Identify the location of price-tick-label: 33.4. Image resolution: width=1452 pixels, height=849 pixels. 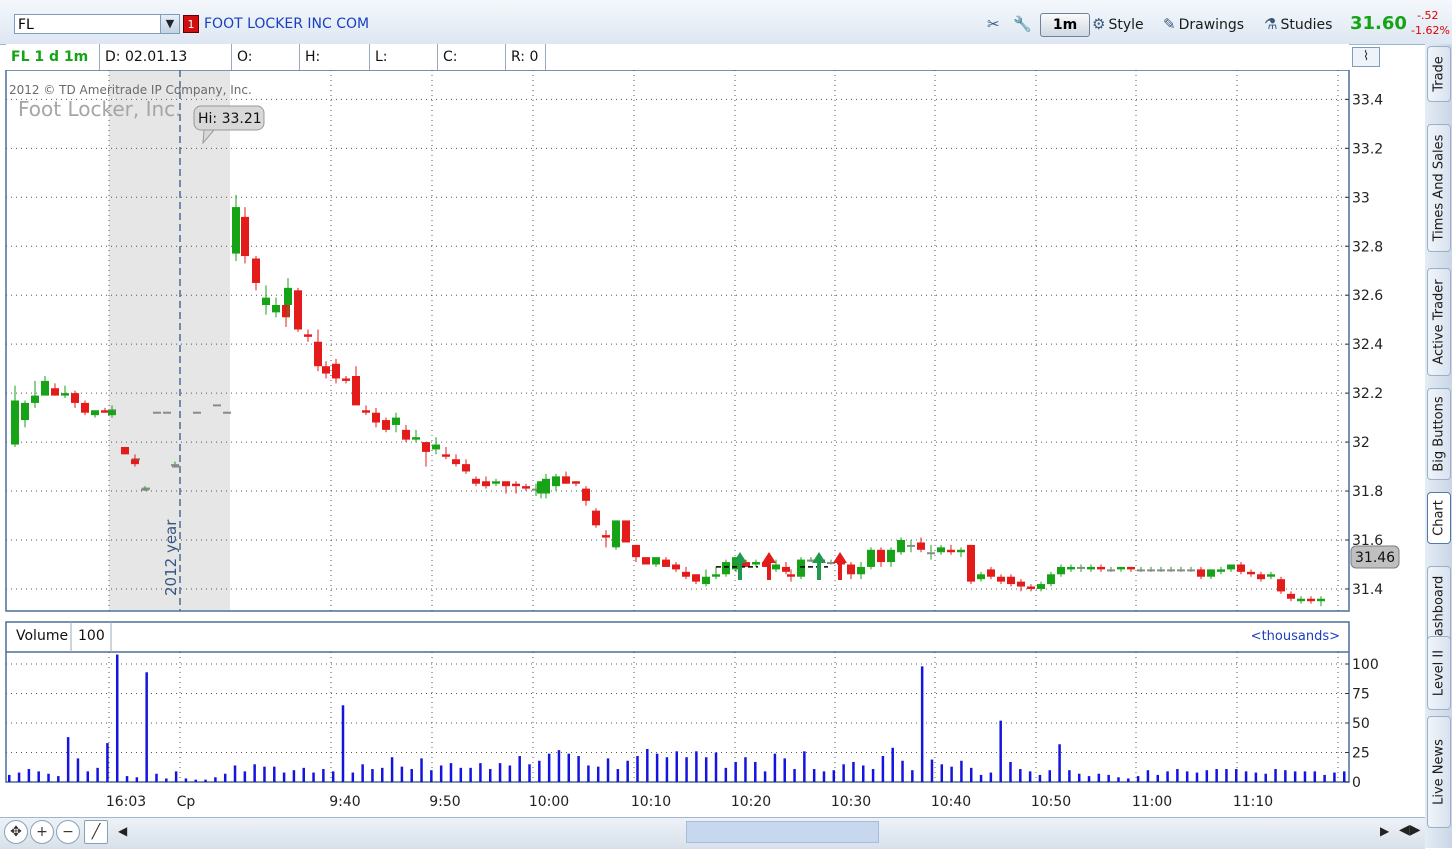
(1367, 100).